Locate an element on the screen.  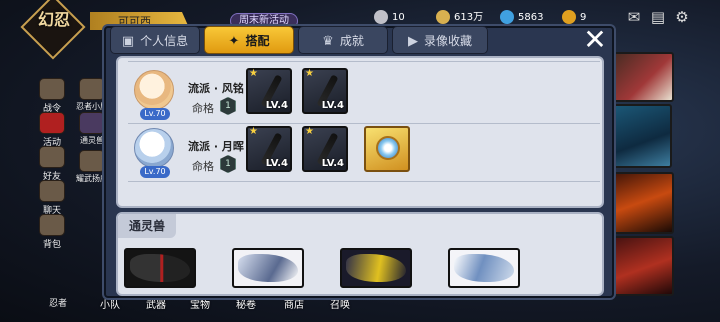
beast-card-white-tiger is located at coordinates (484, 268).